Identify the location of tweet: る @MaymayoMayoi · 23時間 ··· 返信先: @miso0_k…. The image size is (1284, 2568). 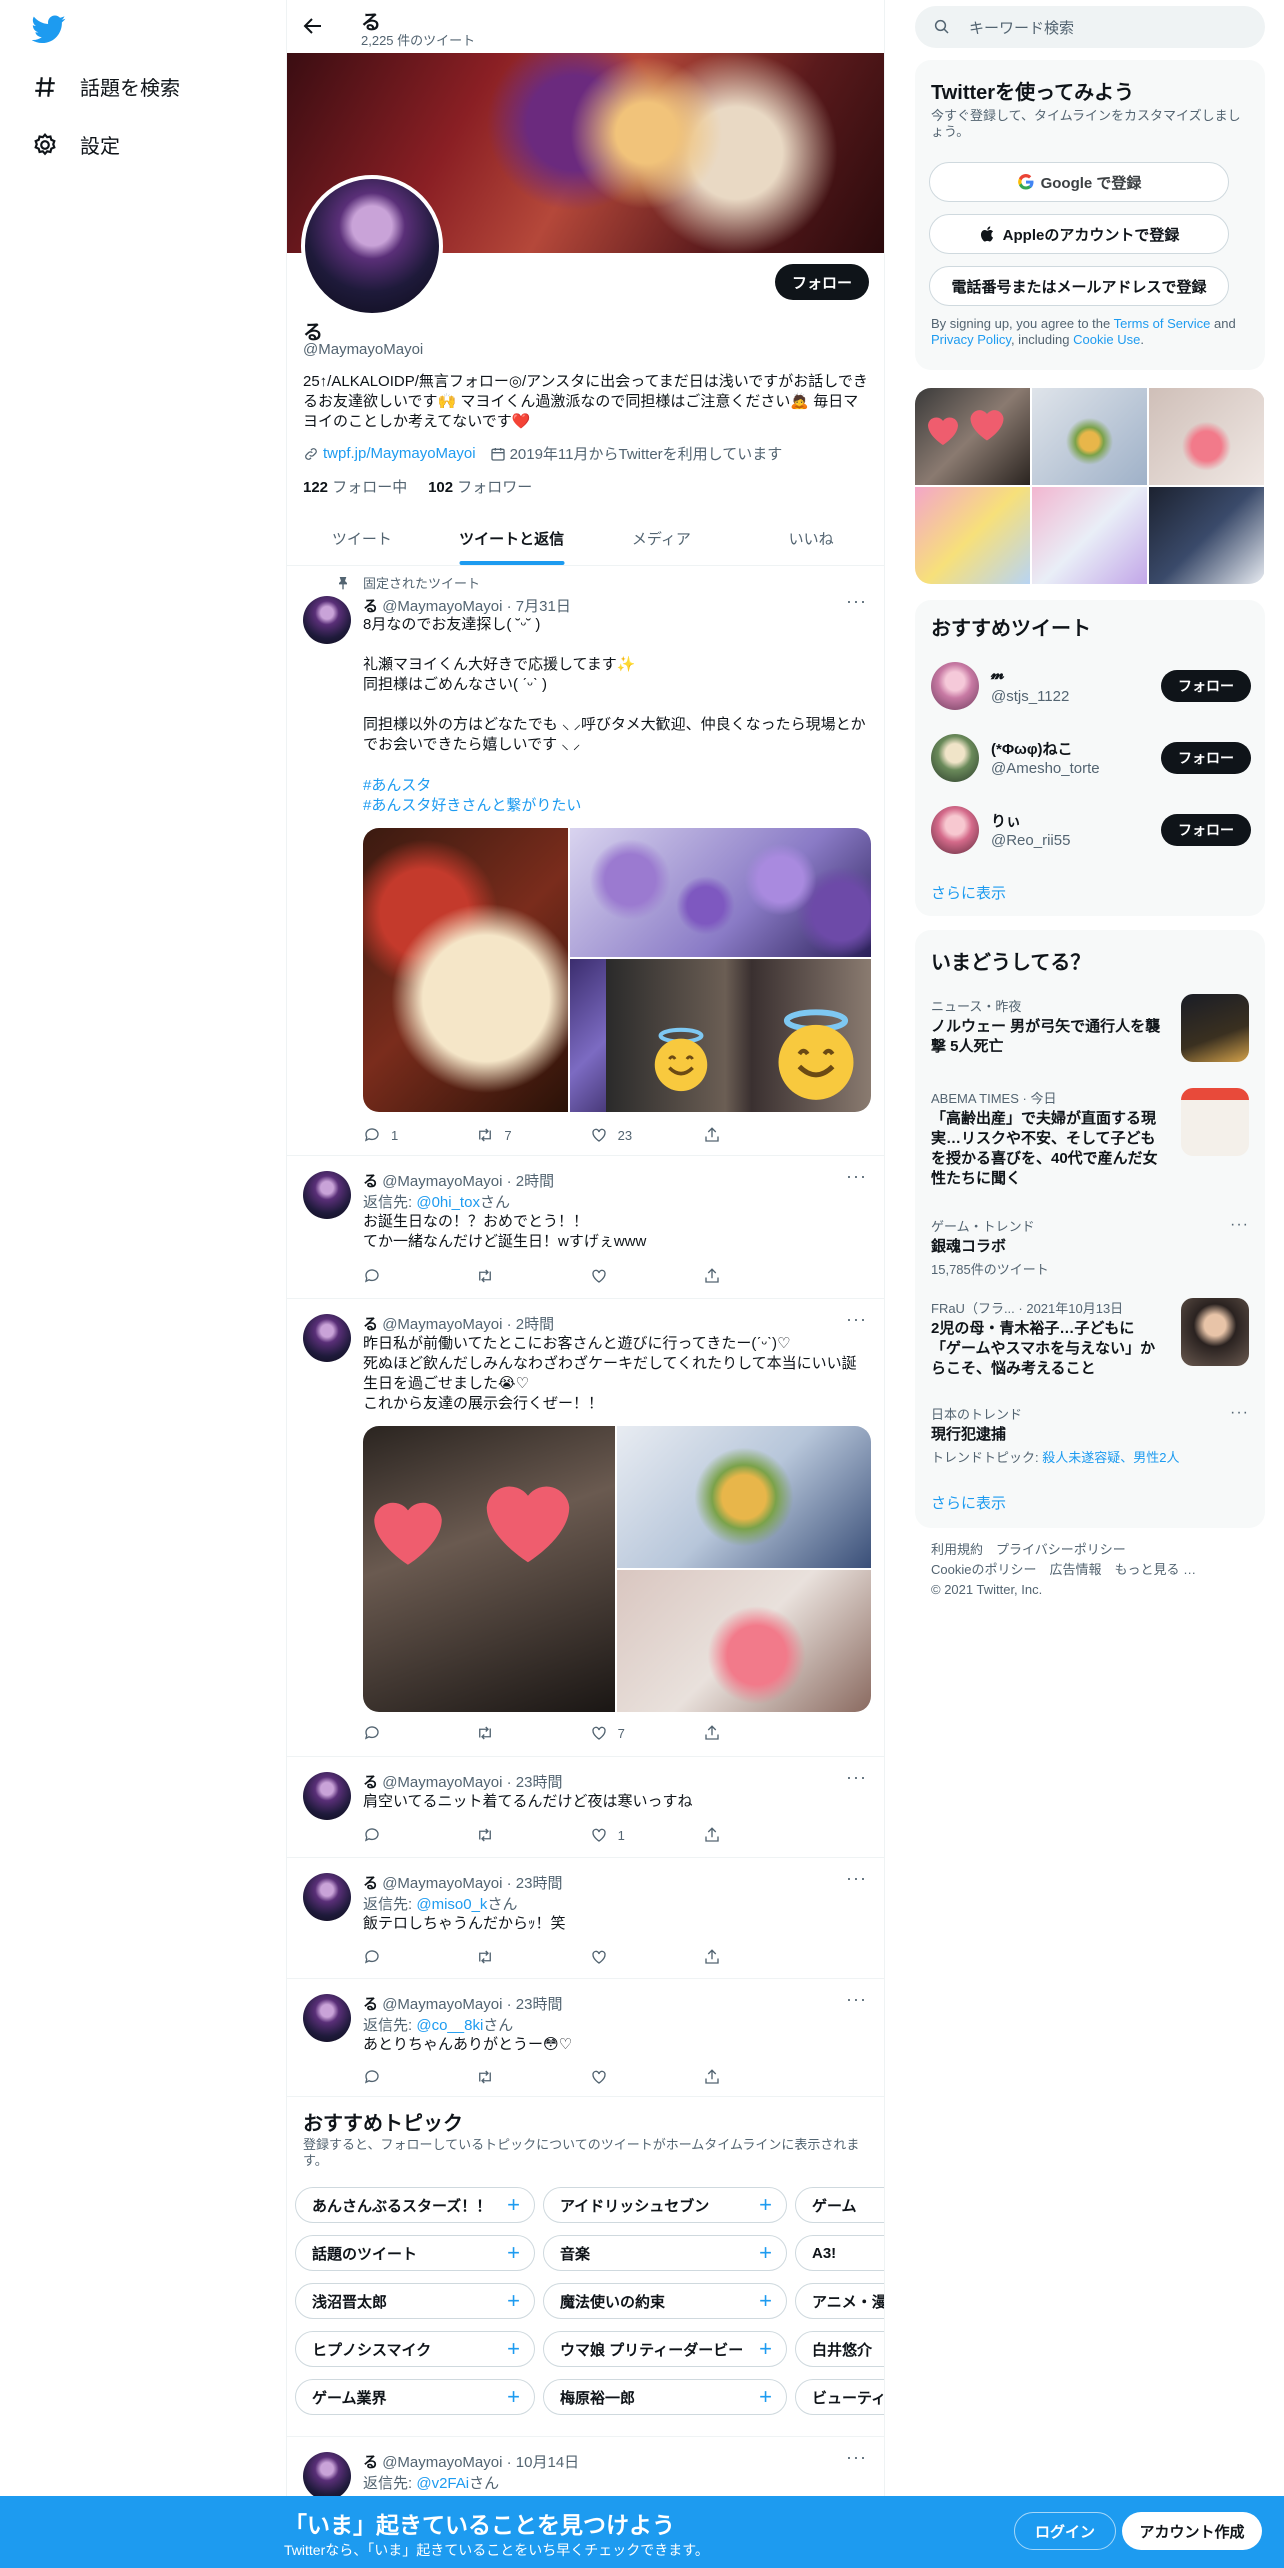
(585, 1919).